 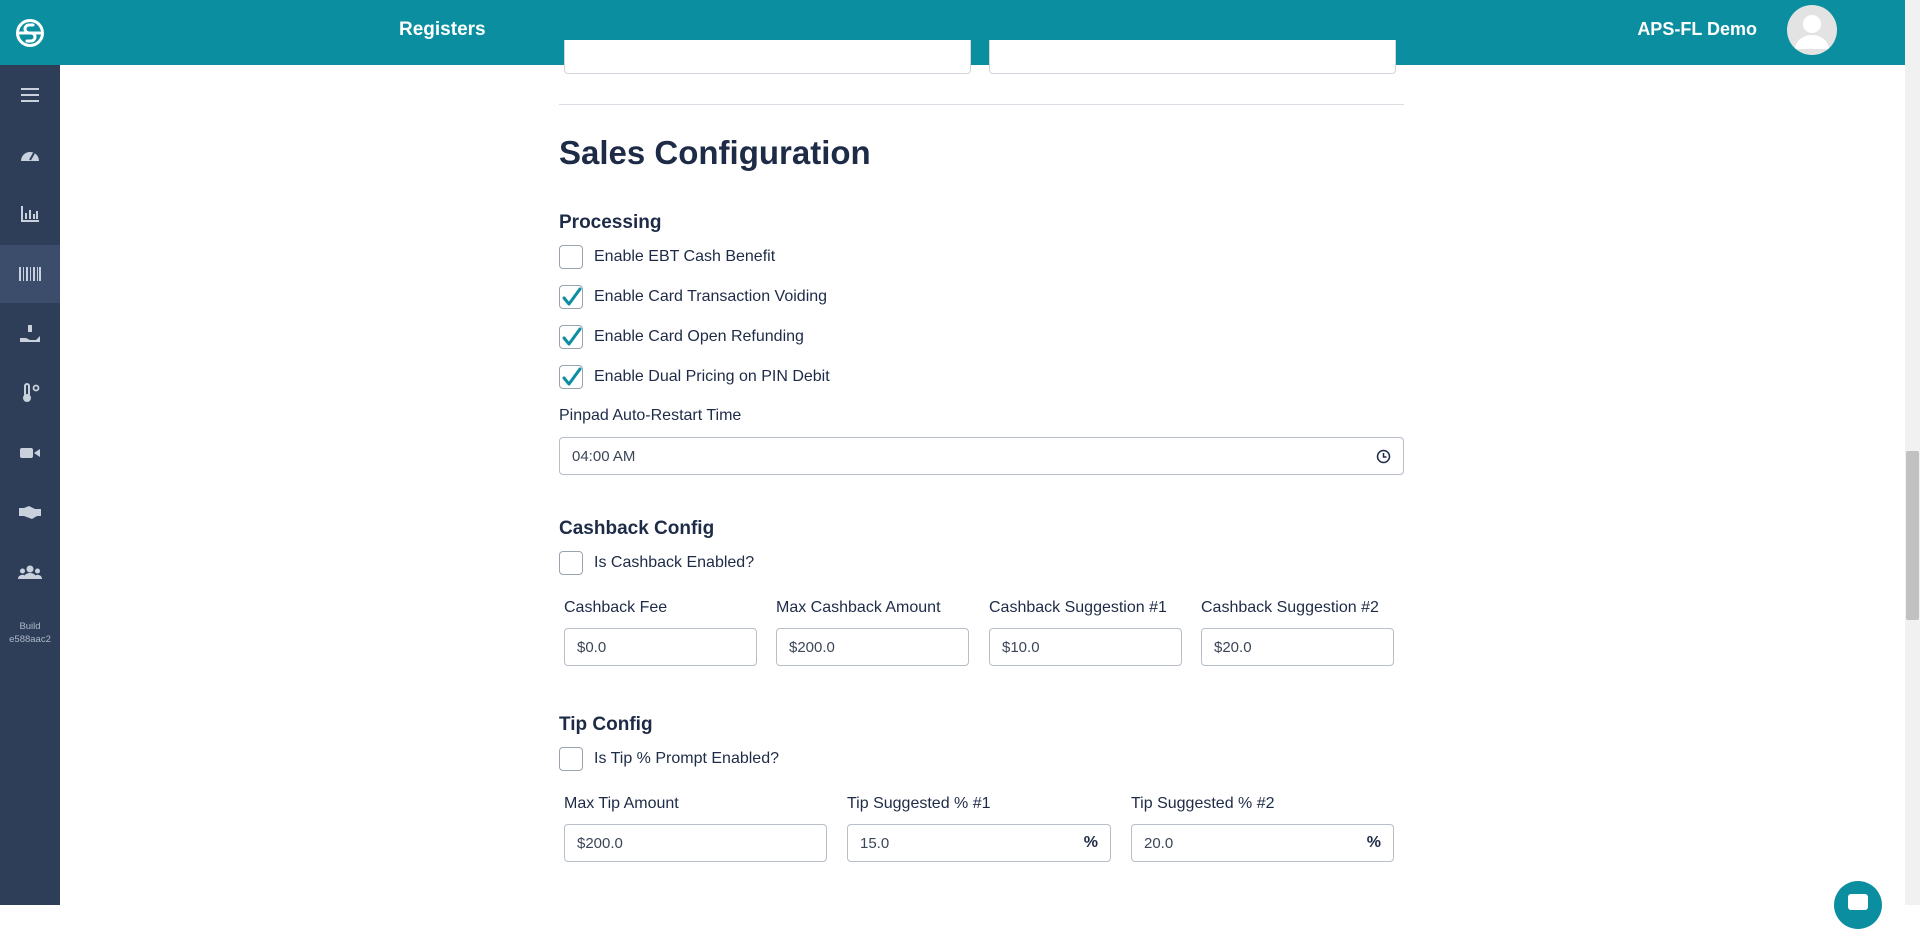 I want to click on cashback-enabled-checkbox-row: Is Cashback Enabled?, so click(x=656, y=563).